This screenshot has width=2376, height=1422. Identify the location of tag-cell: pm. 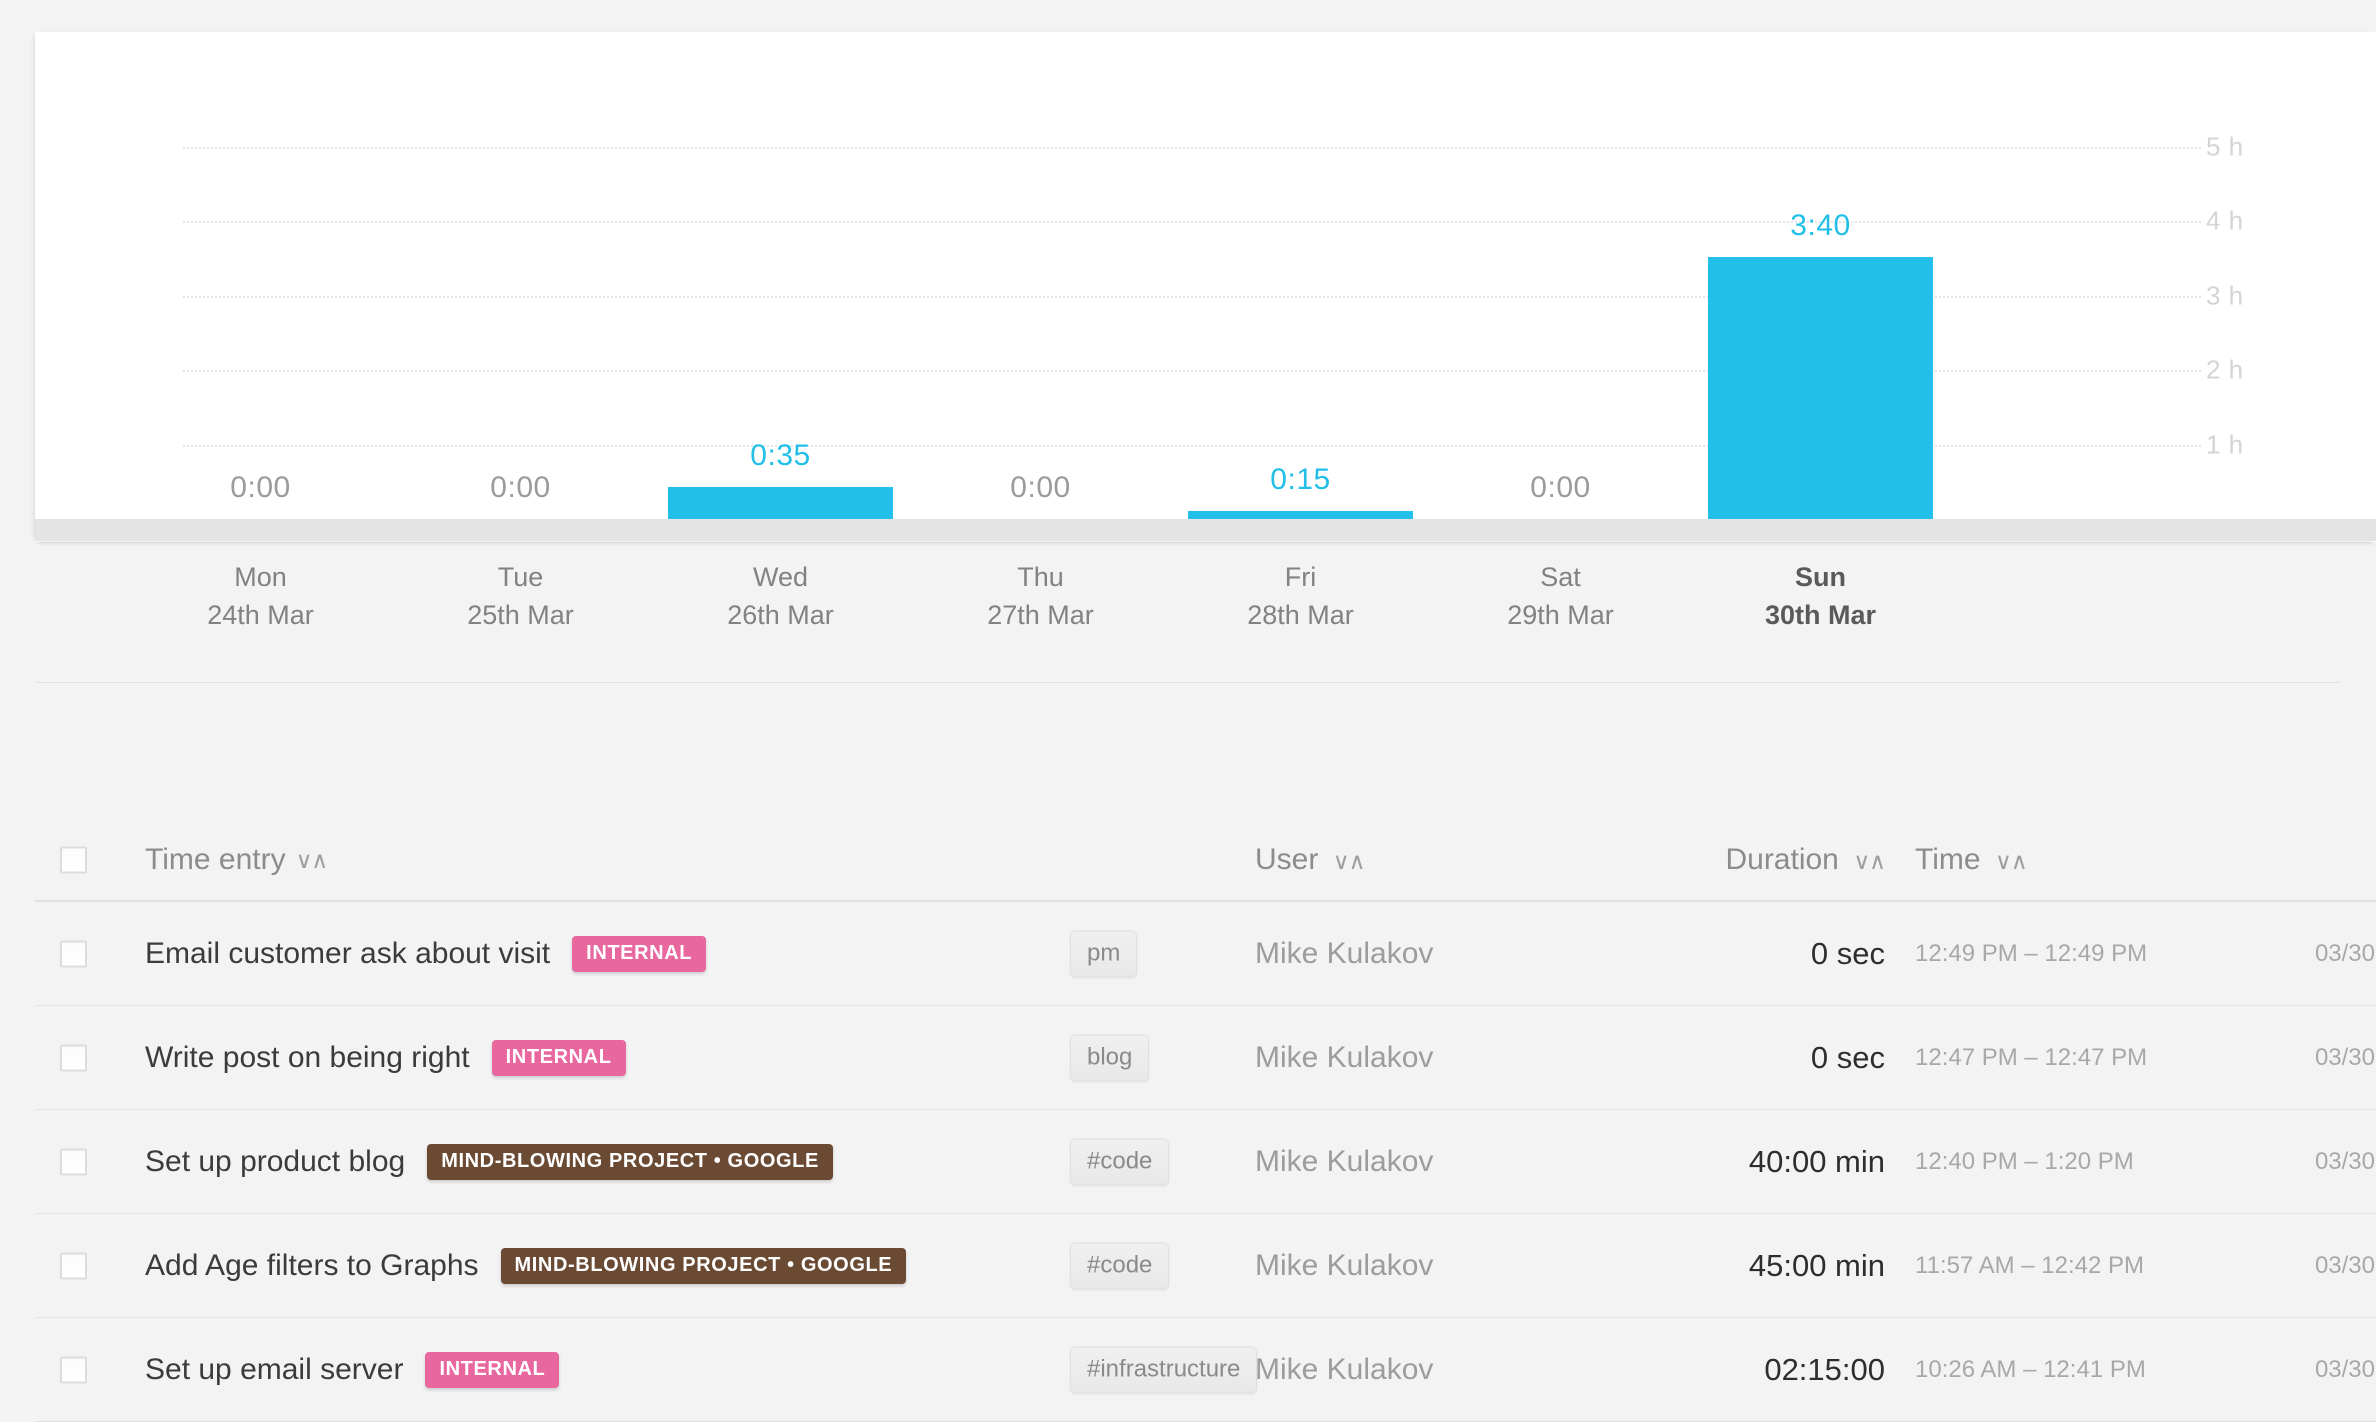
(1104, 953).